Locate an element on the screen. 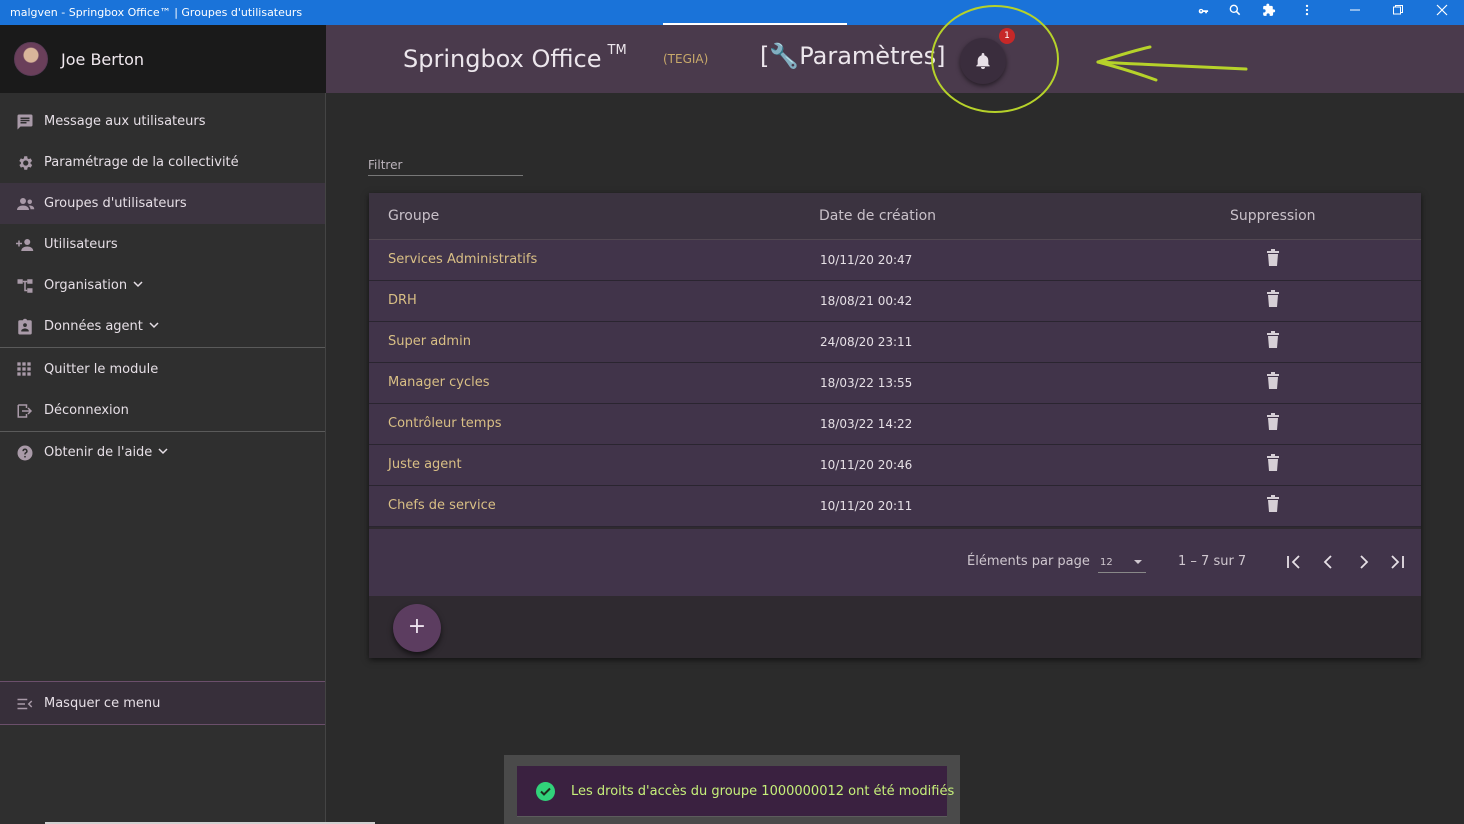 The width and height of the screenshot is (1464, 824). annotation-arrow is located at coordinates (1172, 63).